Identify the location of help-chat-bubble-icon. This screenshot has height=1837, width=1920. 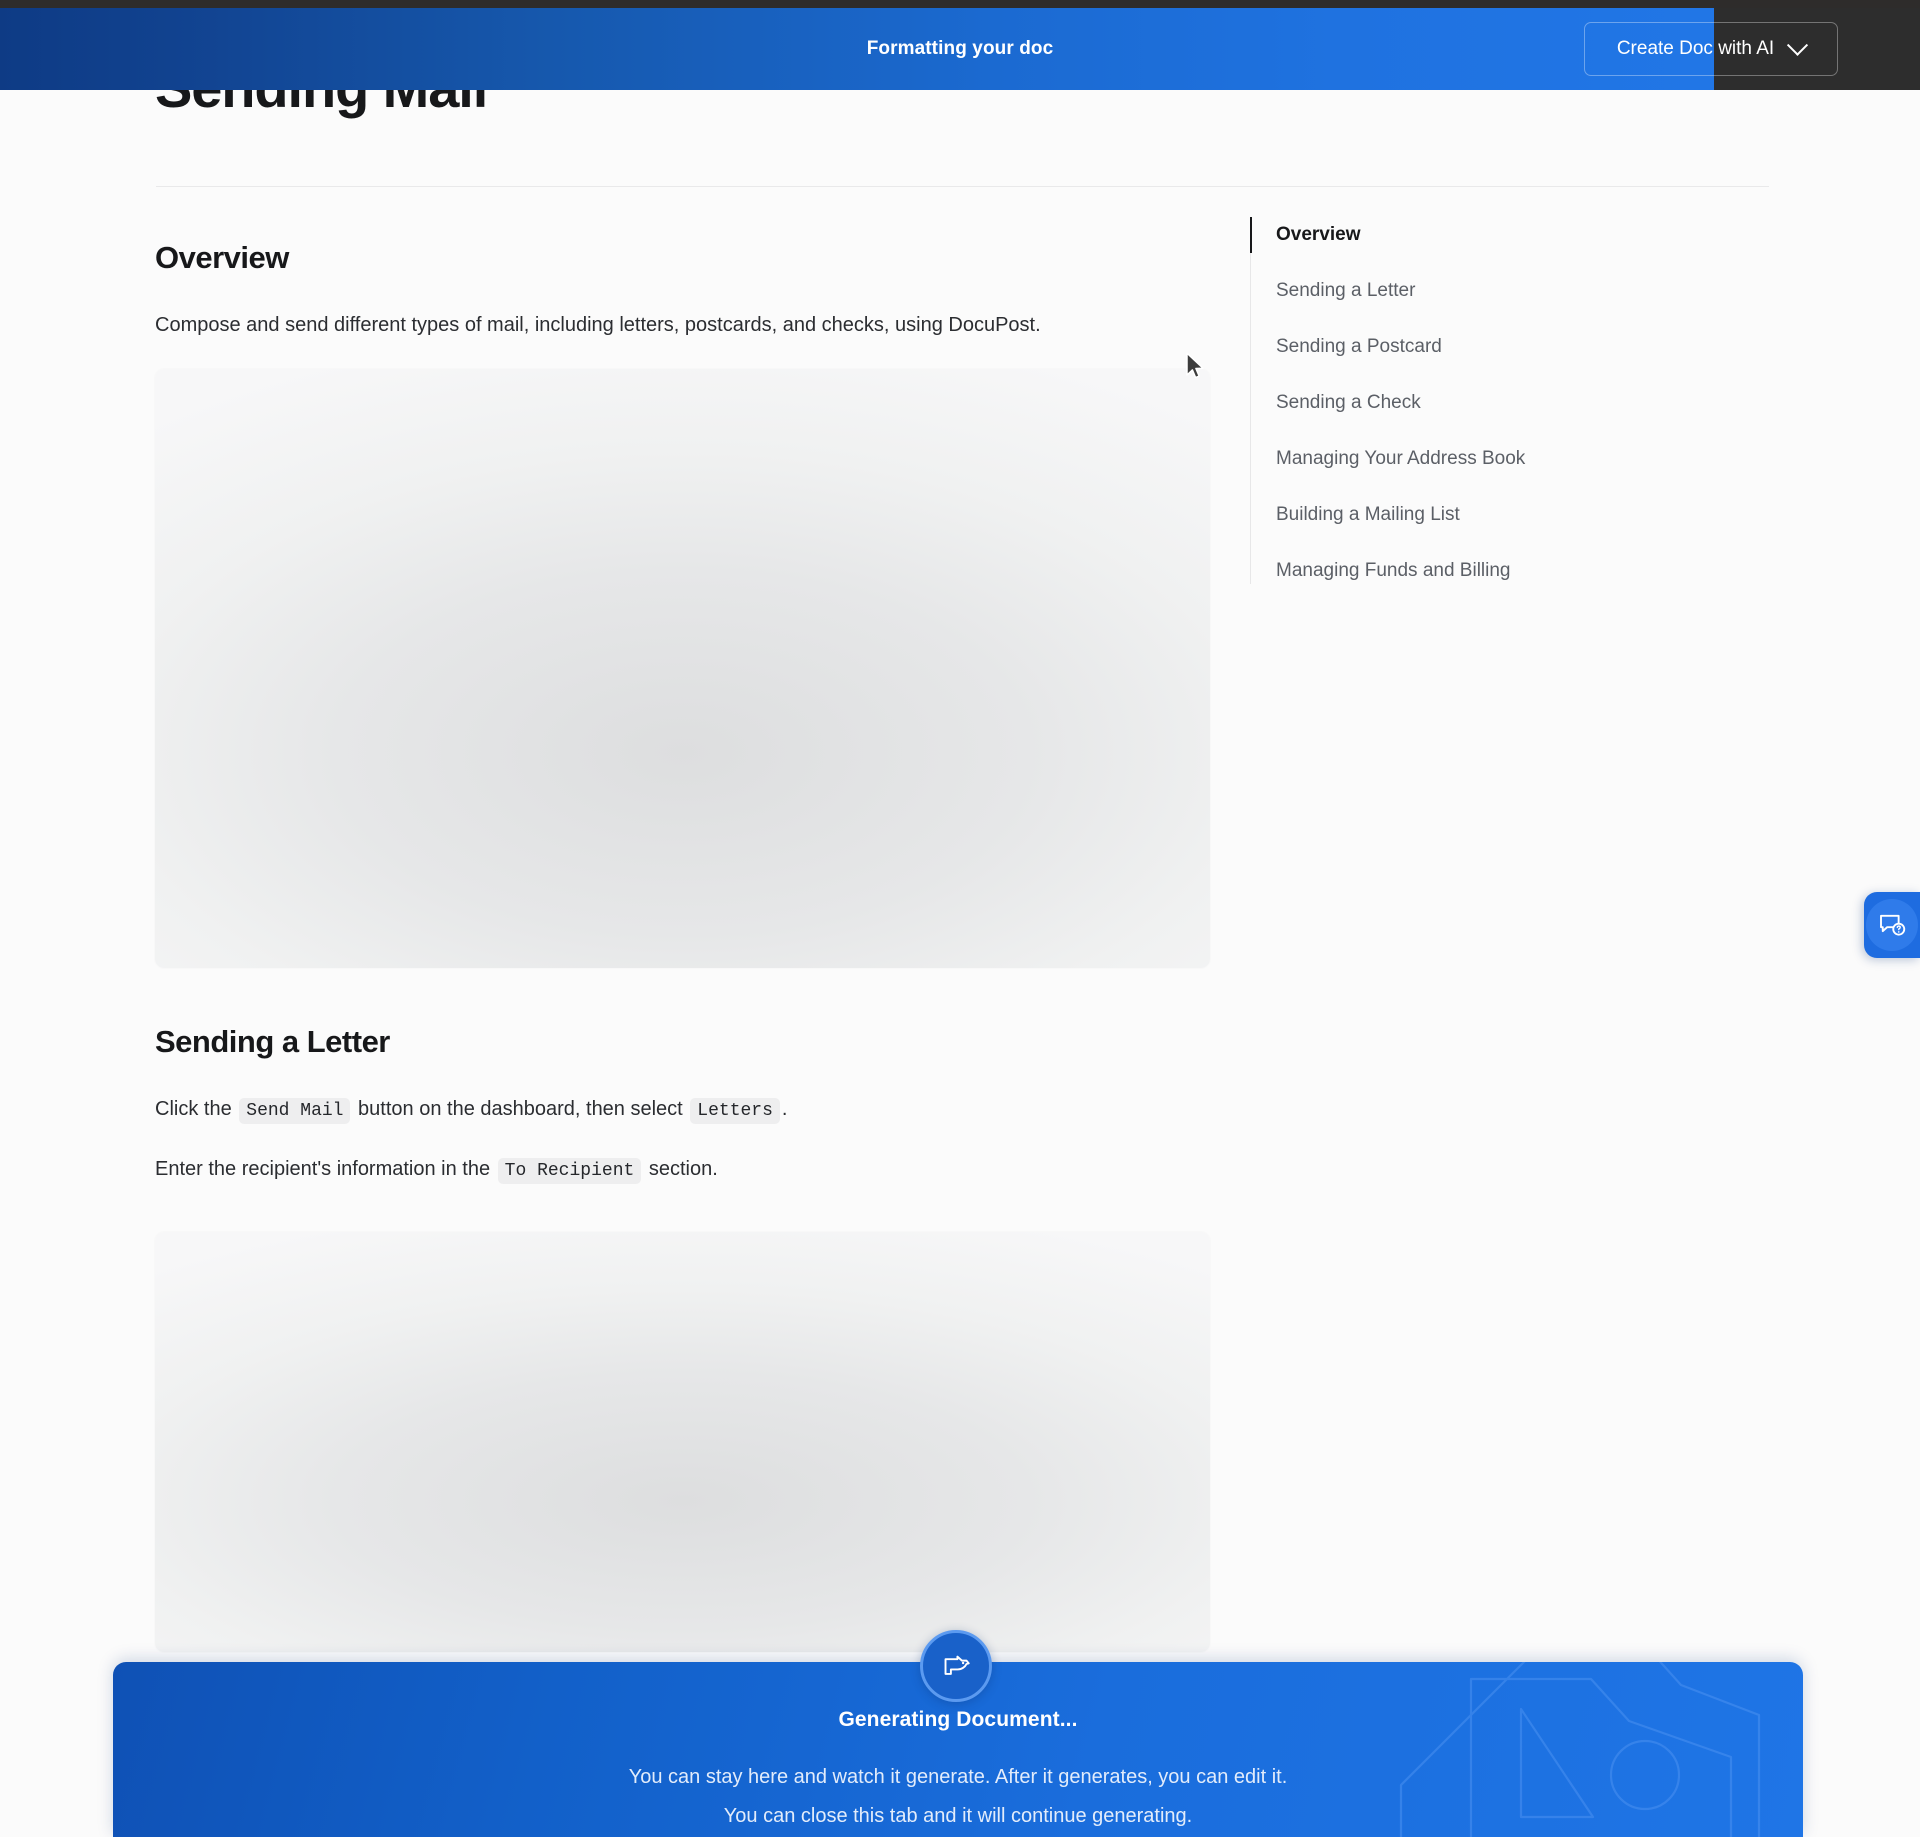
(1893, 925).